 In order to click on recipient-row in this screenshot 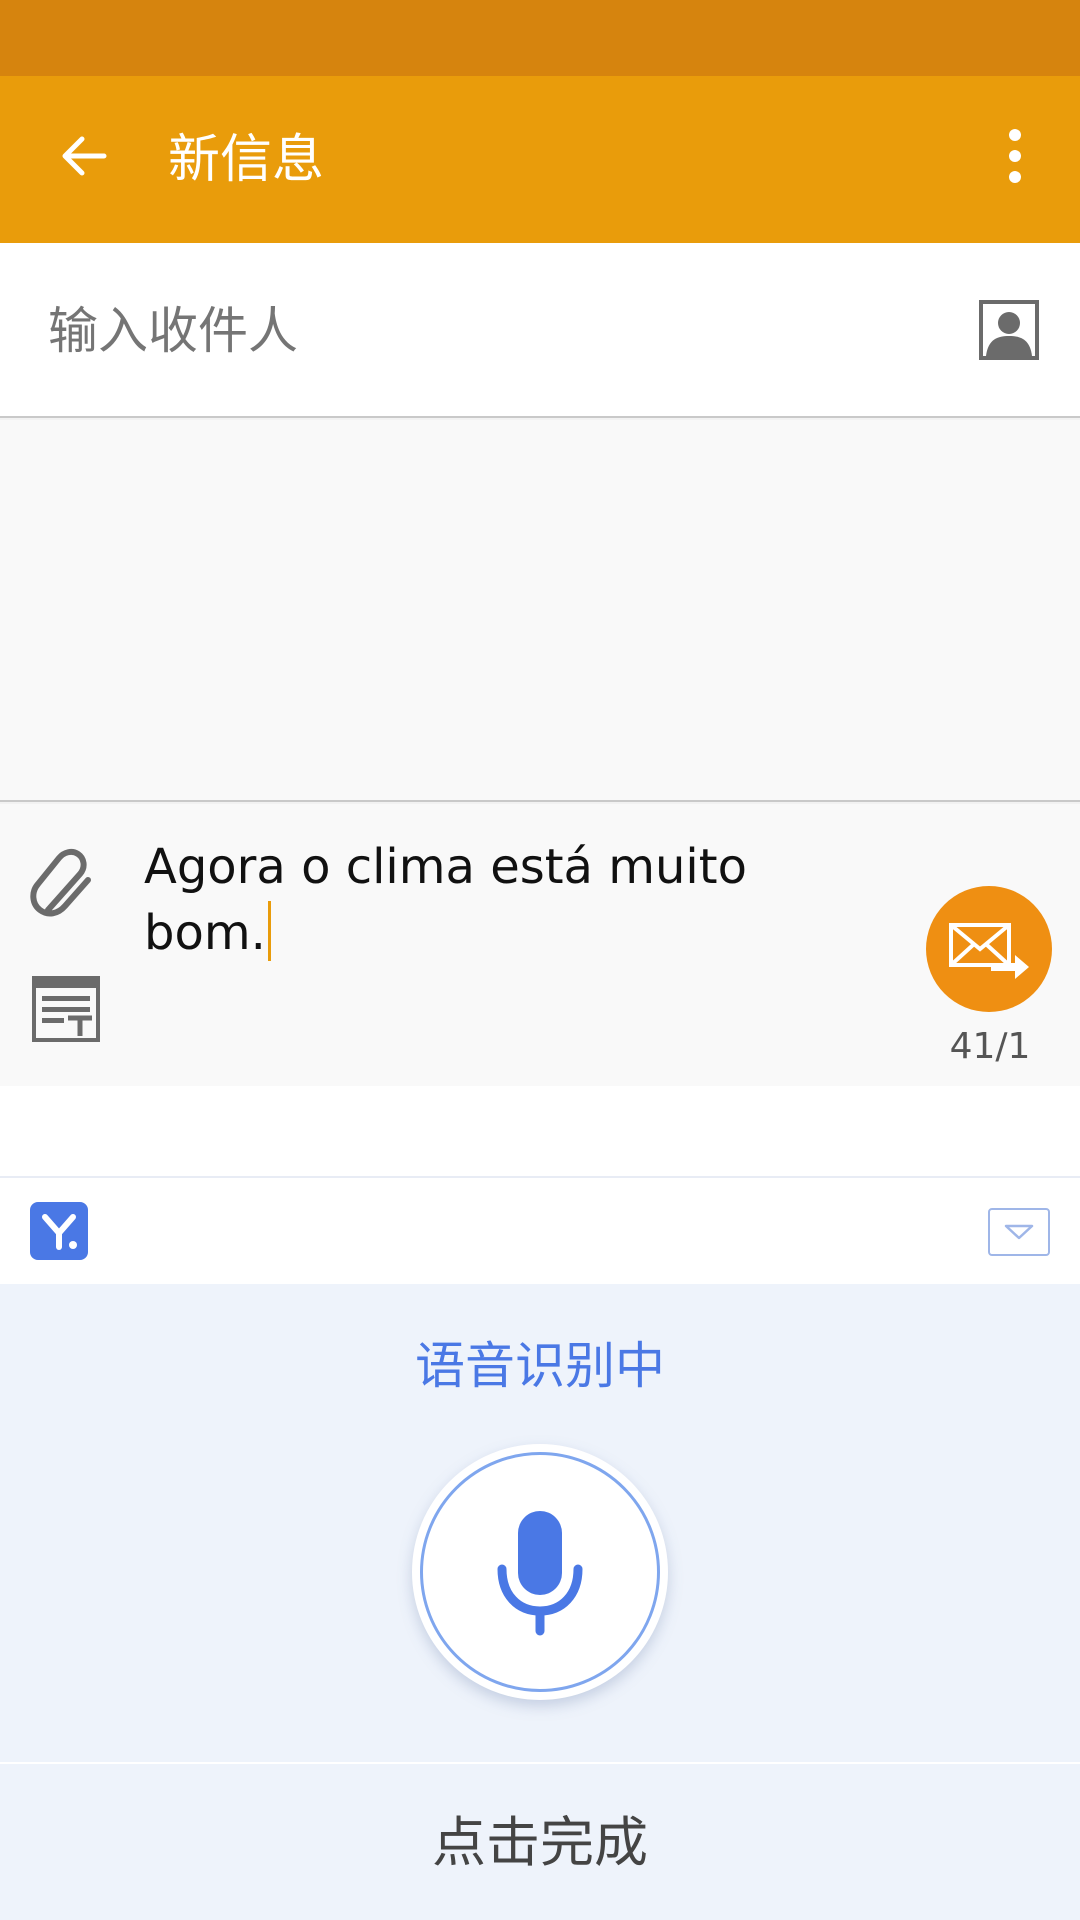, I will do `click(540, 330)`.